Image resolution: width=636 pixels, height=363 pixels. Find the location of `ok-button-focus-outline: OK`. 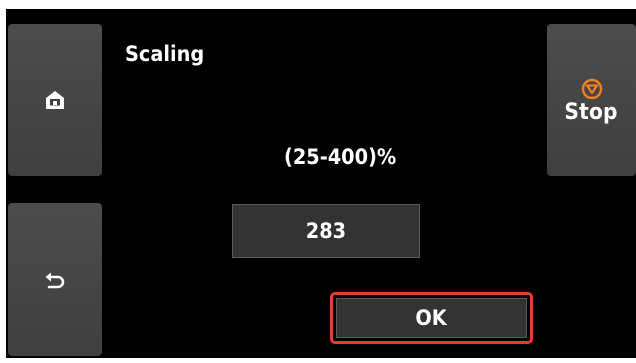

ok-button-focus-outline: OK is located at coordinates (431, 318).